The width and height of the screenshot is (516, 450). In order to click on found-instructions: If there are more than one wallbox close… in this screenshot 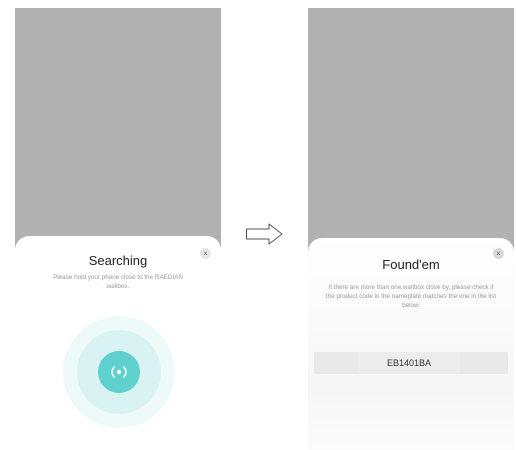, I will do `click(411, 296)`.